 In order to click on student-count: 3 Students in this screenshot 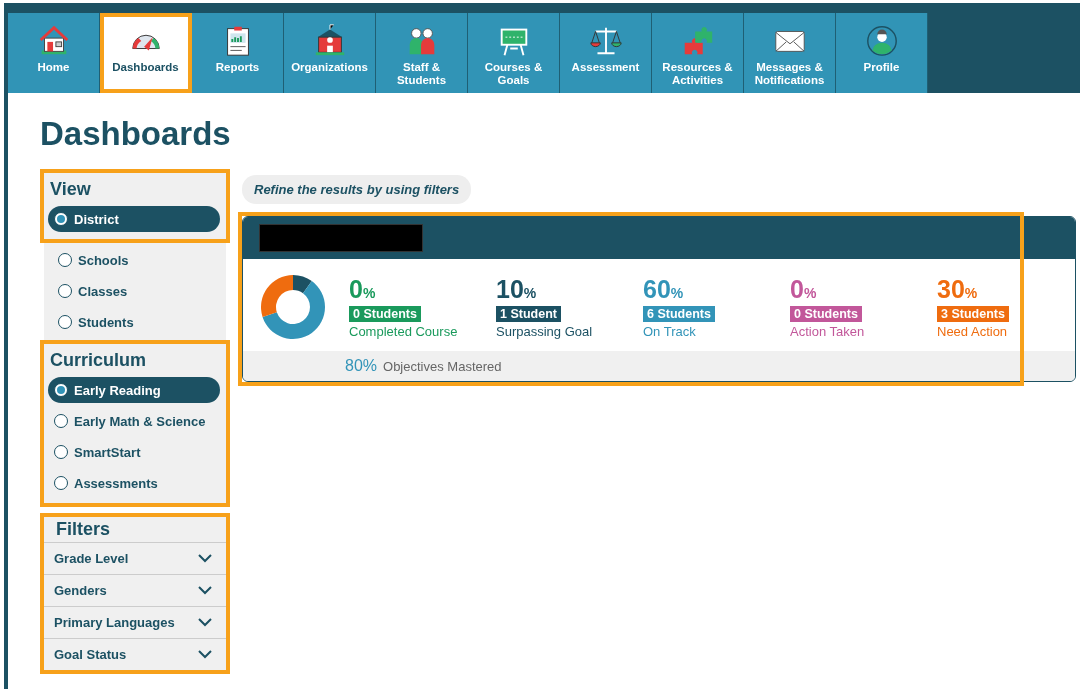, I will do `click(973, 313)`.